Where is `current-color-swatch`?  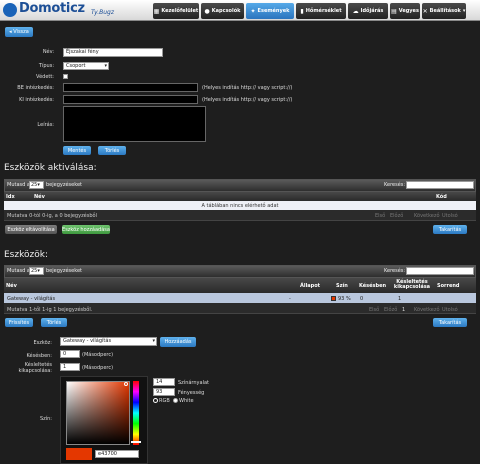
current-color-swatch is located at coordinates (79, 454).